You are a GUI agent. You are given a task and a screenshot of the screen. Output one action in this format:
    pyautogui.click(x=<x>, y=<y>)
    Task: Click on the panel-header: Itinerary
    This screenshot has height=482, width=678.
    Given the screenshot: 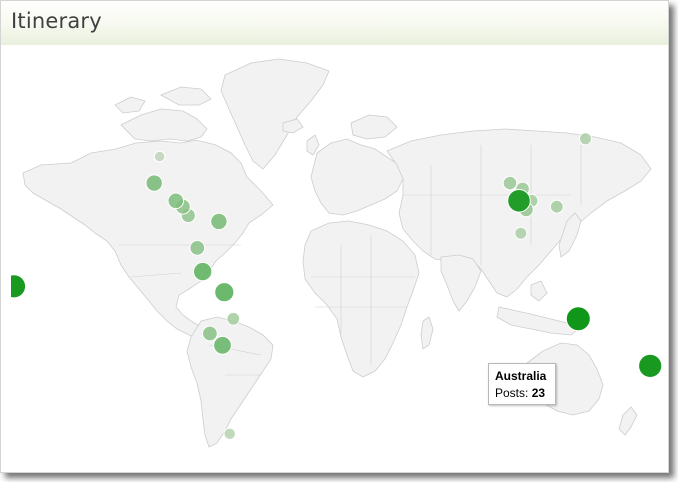 What is the action you would take?
    pyautogui.click(x=334, y=23)
    